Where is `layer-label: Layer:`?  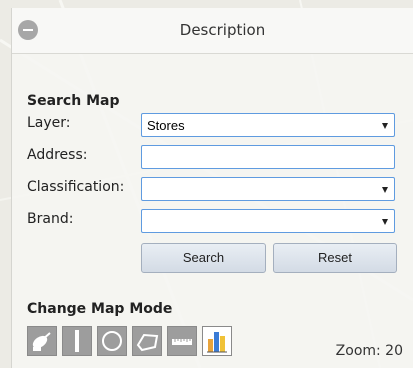 layer-label: Layer: is located at coordinates (49, 123).